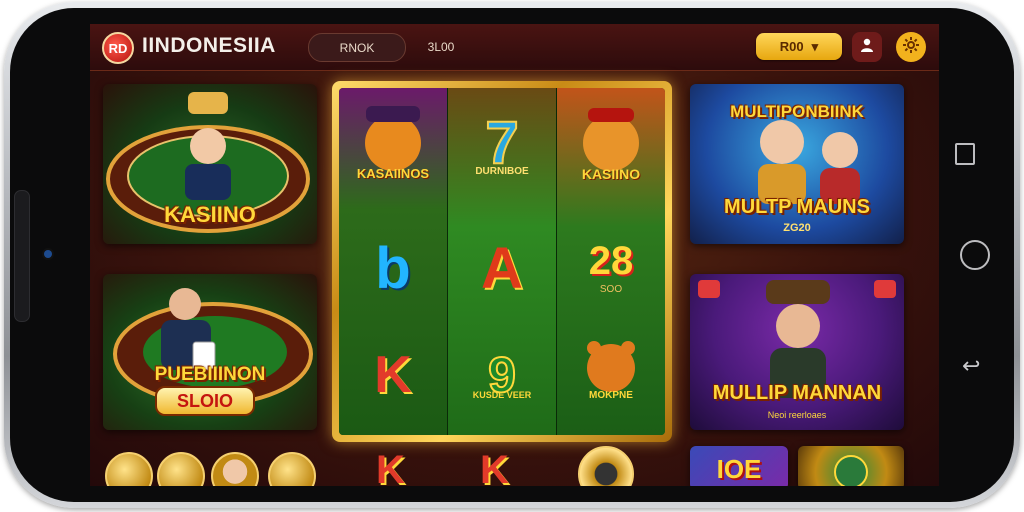  What do you see at coordinates (797, 339) in the screenshot?
I see `performer-illustration` at bounding box center [797, 339].